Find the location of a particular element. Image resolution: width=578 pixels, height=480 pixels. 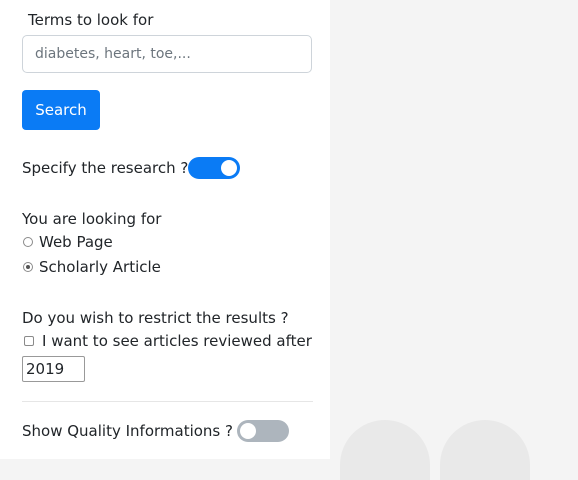

restrict-results-label: Do you wish to restrict the results ? is located at coordinates (155, 318).